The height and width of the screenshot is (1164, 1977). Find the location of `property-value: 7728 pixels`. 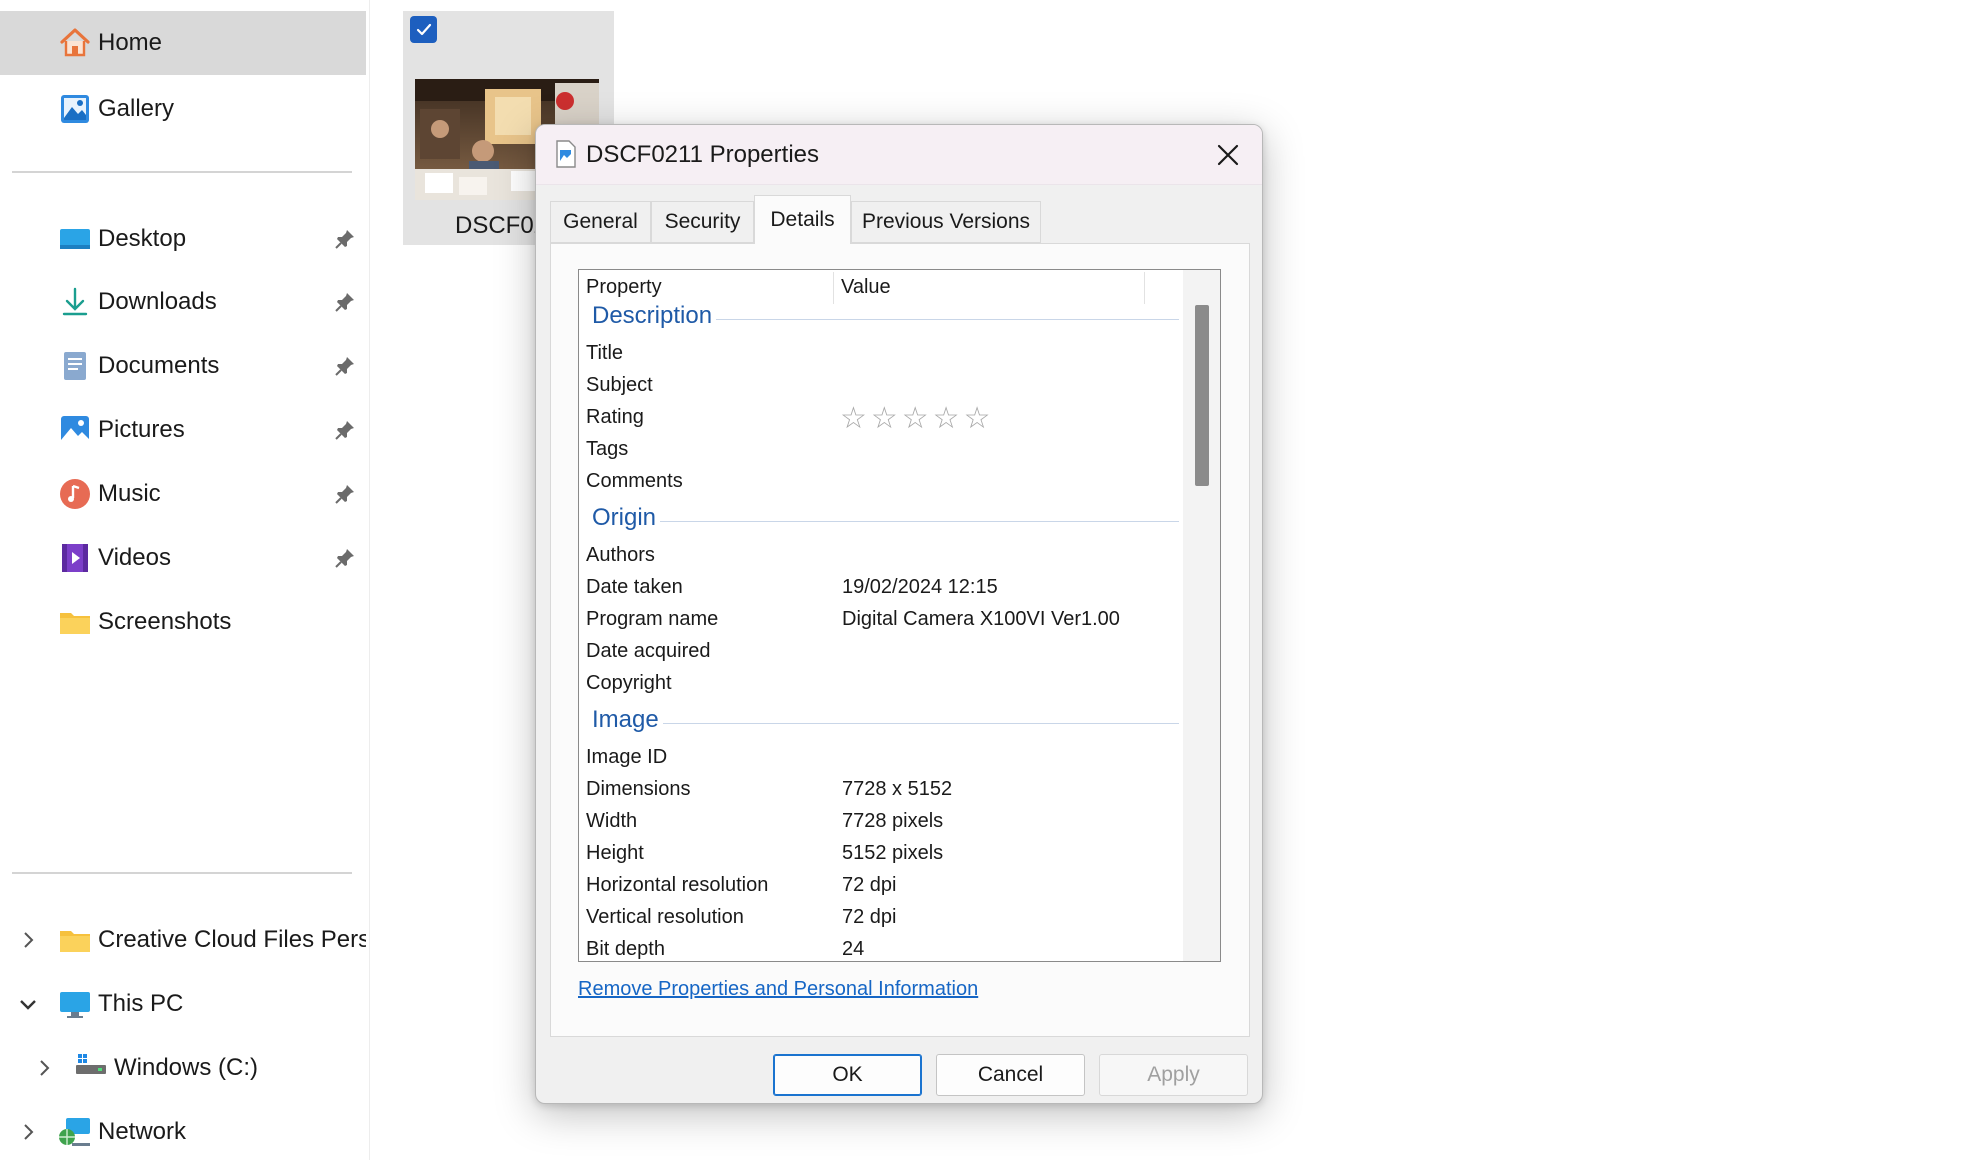

property-value: 7728 pixels is located at coordinates (893, 821).